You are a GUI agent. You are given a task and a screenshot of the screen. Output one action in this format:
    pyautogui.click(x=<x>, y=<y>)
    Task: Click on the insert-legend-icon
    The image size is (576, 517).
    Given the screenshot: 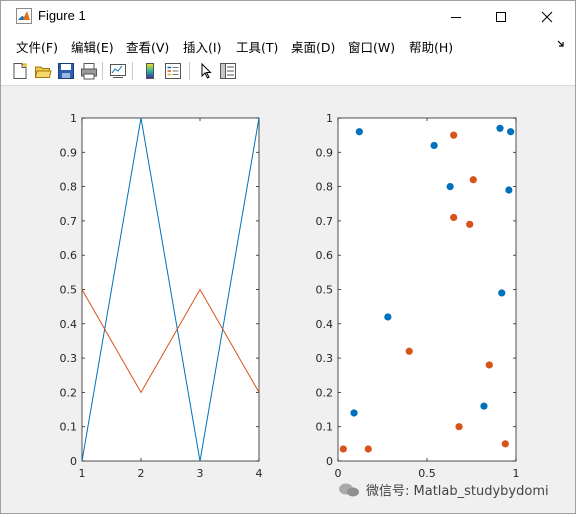 What is the action you would take?
    pyautogui.click(x=173, y=71)
    